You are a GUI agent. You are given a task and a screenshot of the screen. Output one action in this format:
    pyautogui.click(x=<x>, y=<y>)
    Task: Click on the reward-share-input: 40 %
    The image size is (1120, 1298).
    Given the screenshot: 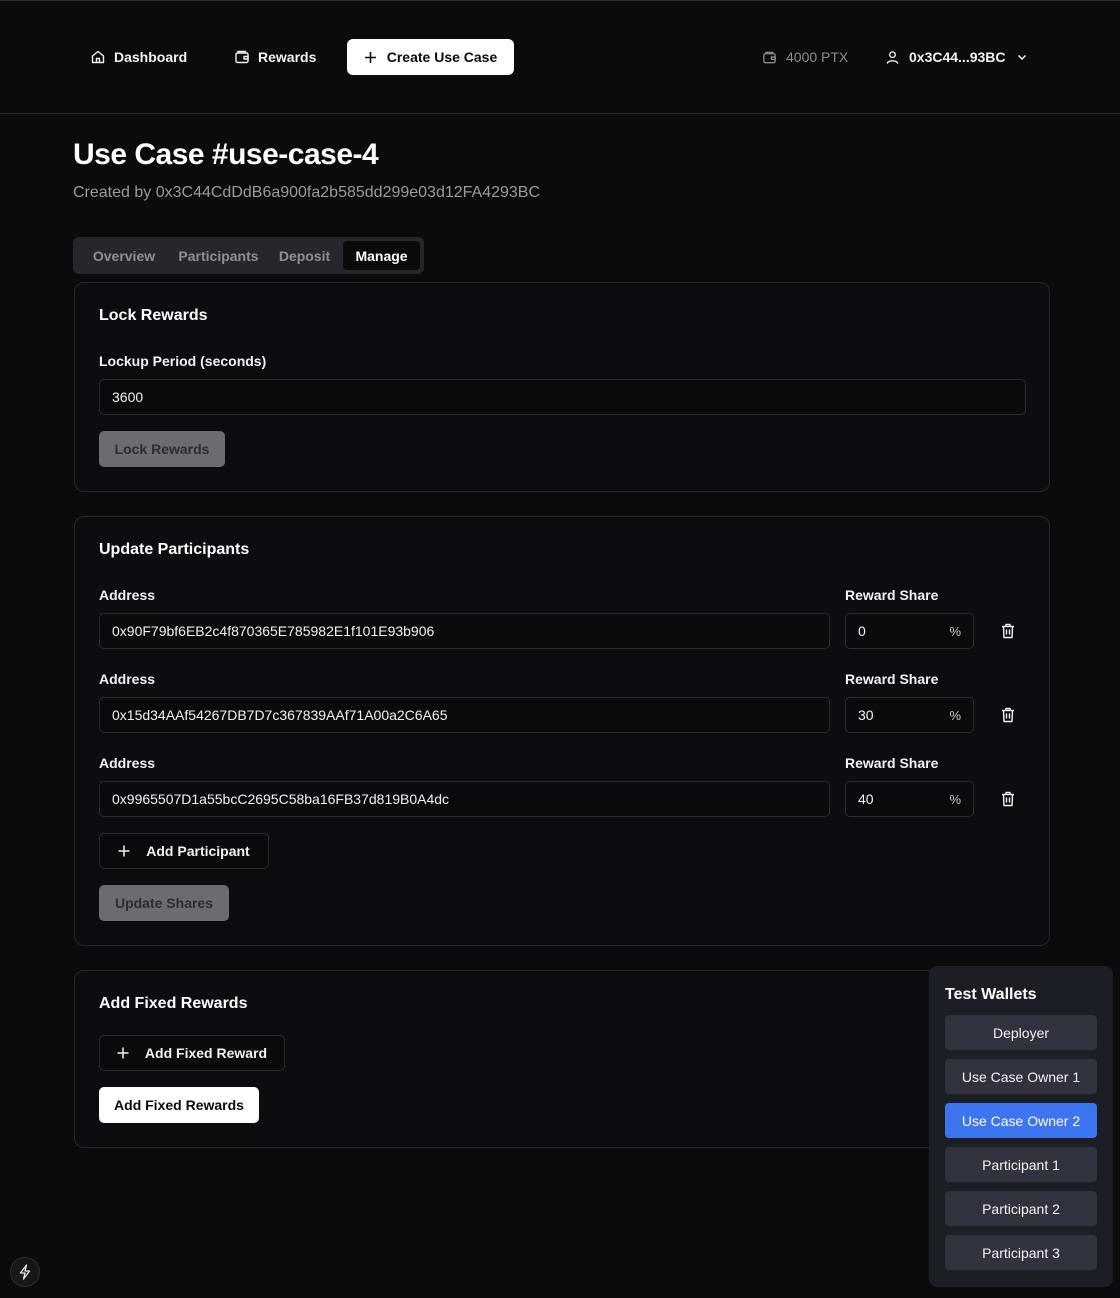 What is the action you would take?
    pyautogui.click(x=909, y=799)
    